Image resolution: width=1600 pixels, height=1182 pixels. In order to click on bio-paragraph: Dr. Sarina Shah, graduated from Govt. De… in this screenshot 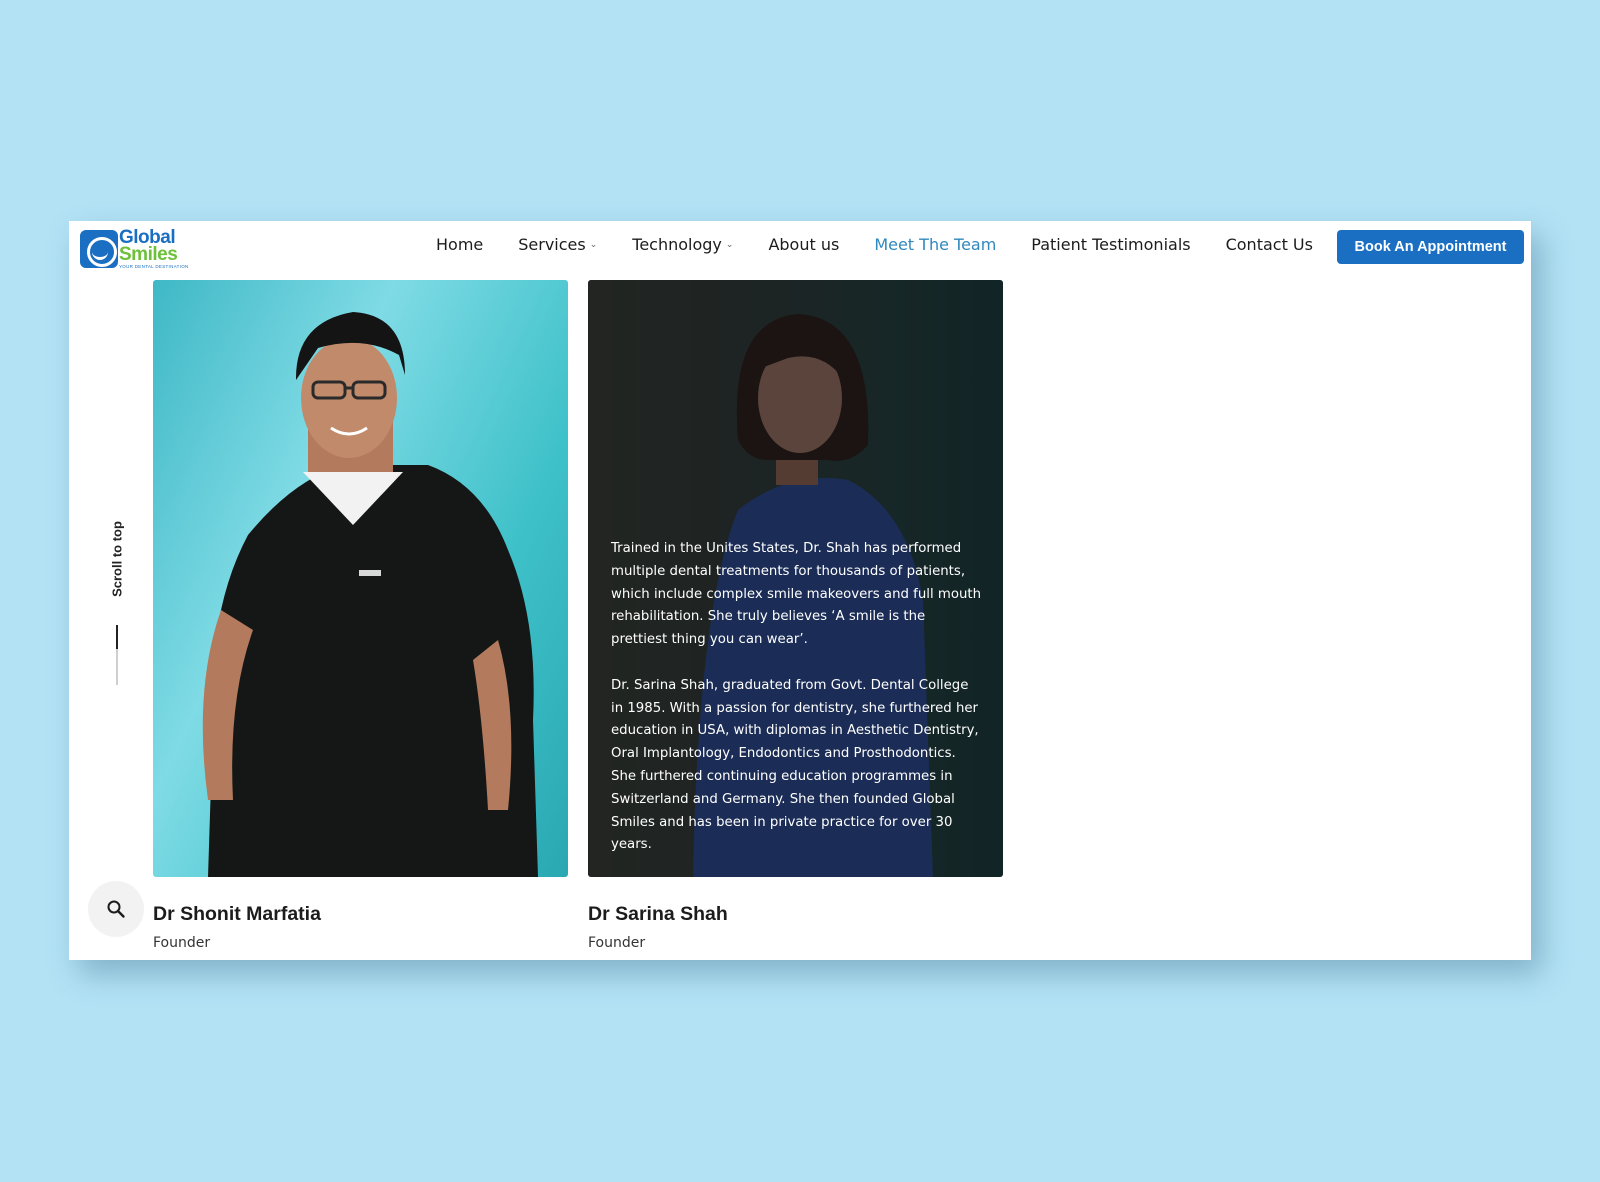, I will do `click(795, 765)`.